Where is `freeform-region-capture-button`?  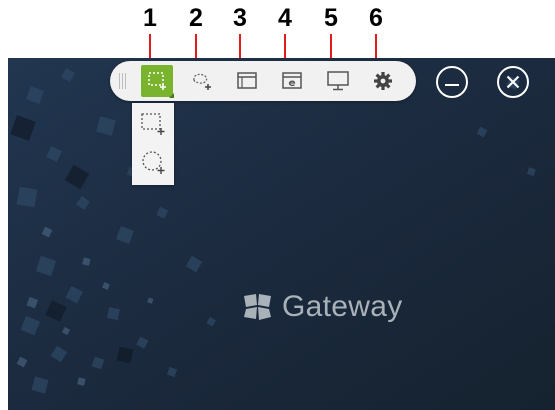 freeform-region-capture-button is located at coordinates (203, 81).